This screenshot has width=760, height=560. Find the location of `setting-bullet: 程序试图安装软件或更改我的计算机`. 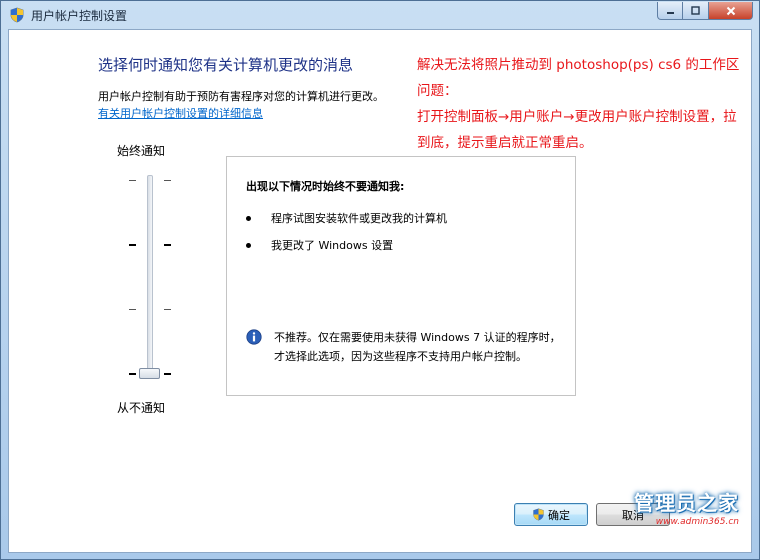

setting-bullet: 程序试图安装软件或更改我的计算机 is located at coordinates (346, 218).